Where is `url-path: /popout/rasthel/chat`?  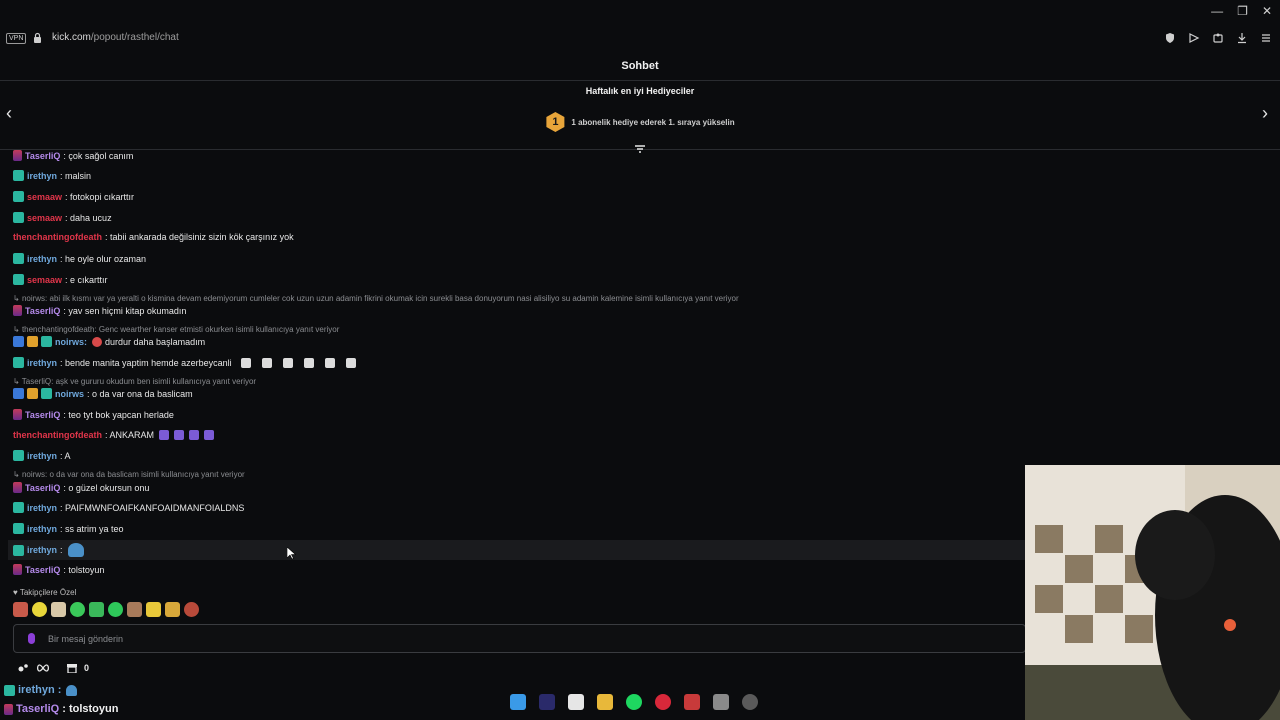
url-path: /popout/rasthel/chat is located at coordinates (134, 37).